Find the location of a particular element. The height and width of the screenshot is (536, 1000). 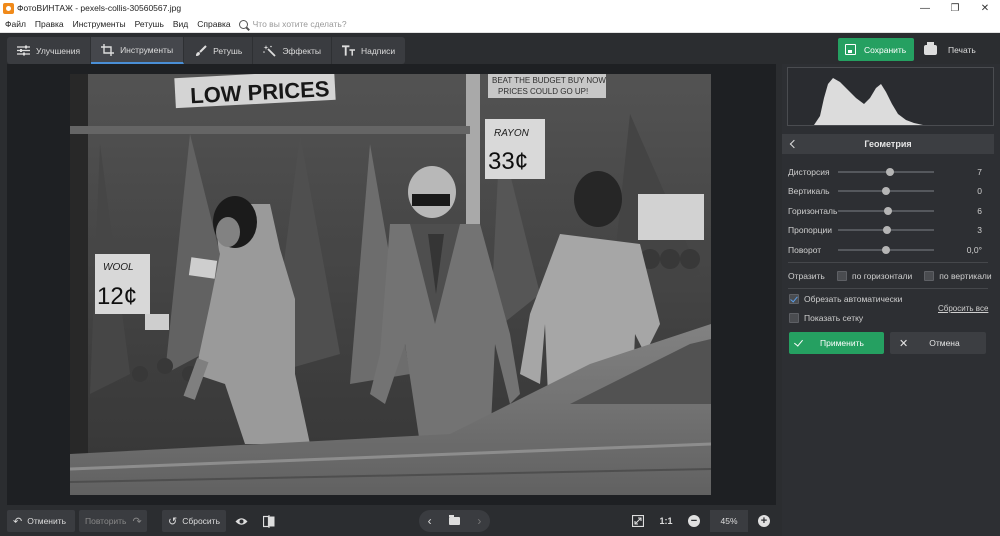

menu-view: Вид is located at coordinates (180, 24).